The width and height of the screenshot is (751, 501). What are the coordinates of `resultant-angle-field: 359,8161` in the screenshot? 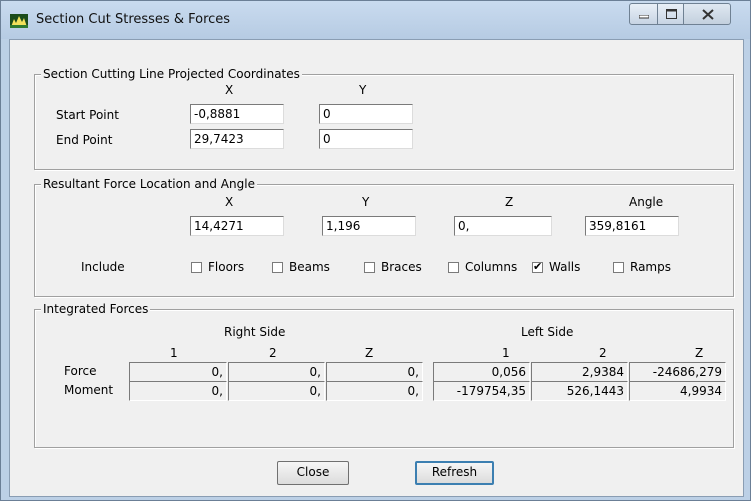 It's located at (632, 226).